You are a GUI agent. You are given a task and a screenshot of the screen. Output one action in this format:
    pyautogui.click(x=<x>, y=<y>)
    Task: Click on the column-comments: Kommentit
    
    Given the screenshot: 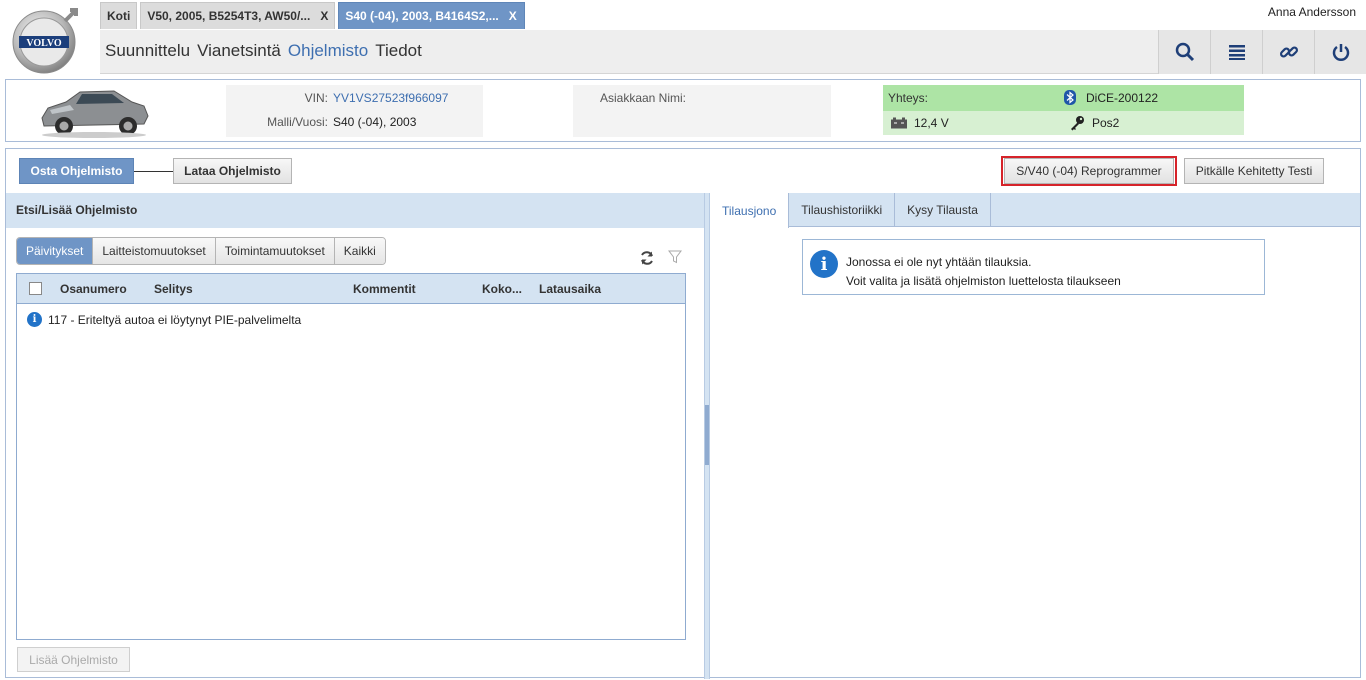 What is the action you would take?
    pyautogui.click(x=384, y=289)
    